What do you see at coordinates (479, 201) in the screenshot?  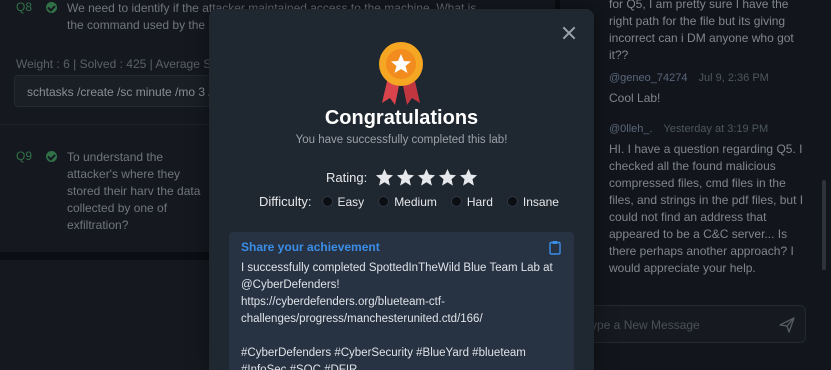 I see `difficulty-option-label: Hard` at bounding box center [479, 201].